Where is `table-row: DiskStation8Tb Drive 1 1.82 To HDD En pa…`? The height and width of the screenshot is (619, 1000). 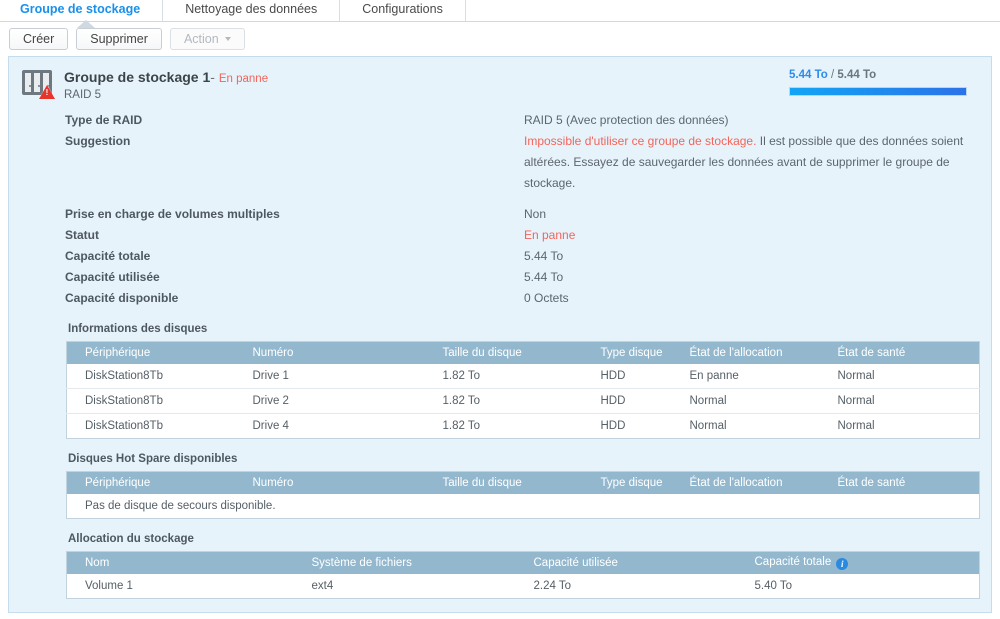
table-row: DiskStation8Tb Drive 1 1.82 To HDD En pa… is located at coordinates (523, 376).